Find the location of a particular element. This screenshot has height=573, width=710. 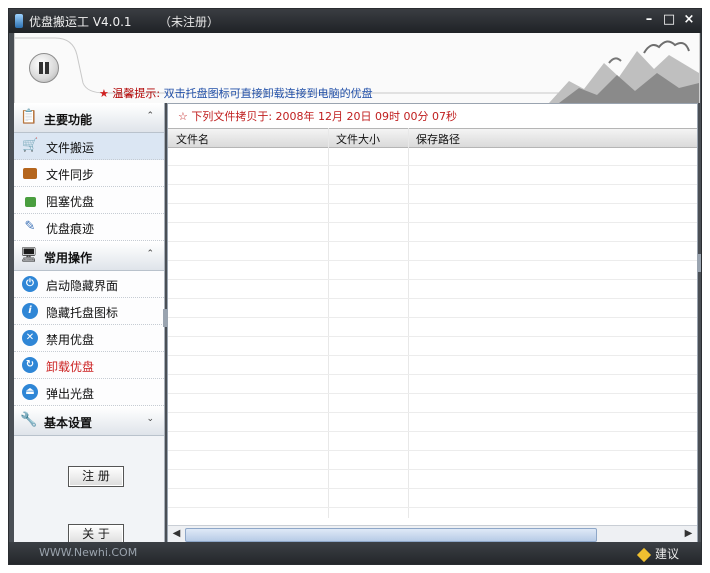

sidebar-item-block-usb: 阻塞优盘 is located at coordinates (89, 200).